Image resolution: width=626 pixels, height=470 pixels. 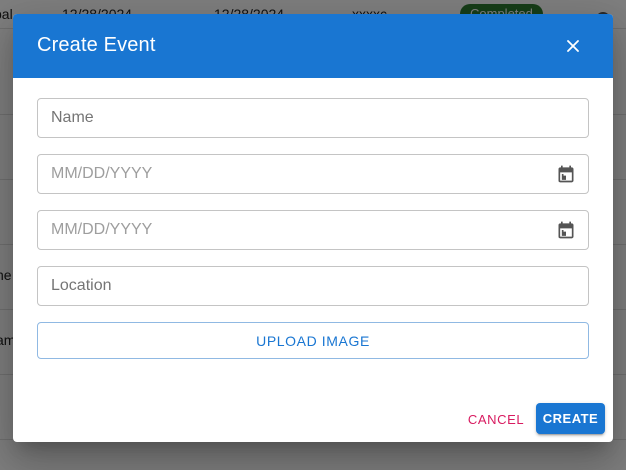 What do you see at coordinates (313, 340) in the screenshot?
I see `upload-image-button: UPLOAD IMAGE` at bounding box center [313, 340].